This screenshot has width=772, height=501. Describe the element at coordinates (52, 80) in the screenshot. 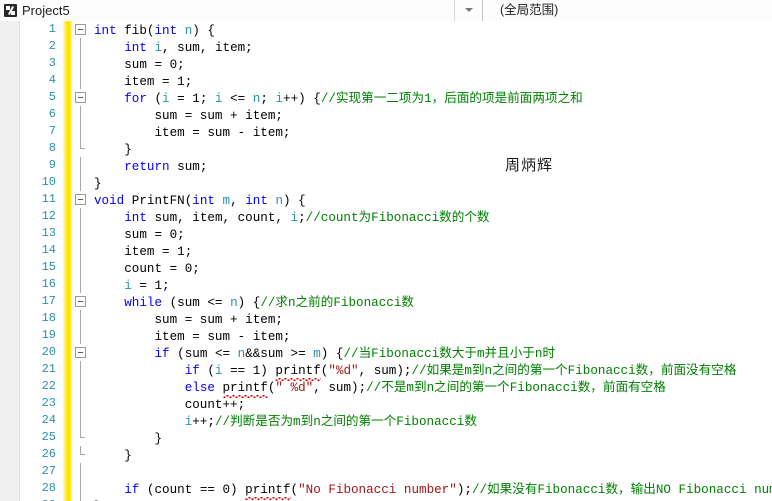

I see `line-number: 4` at that location.